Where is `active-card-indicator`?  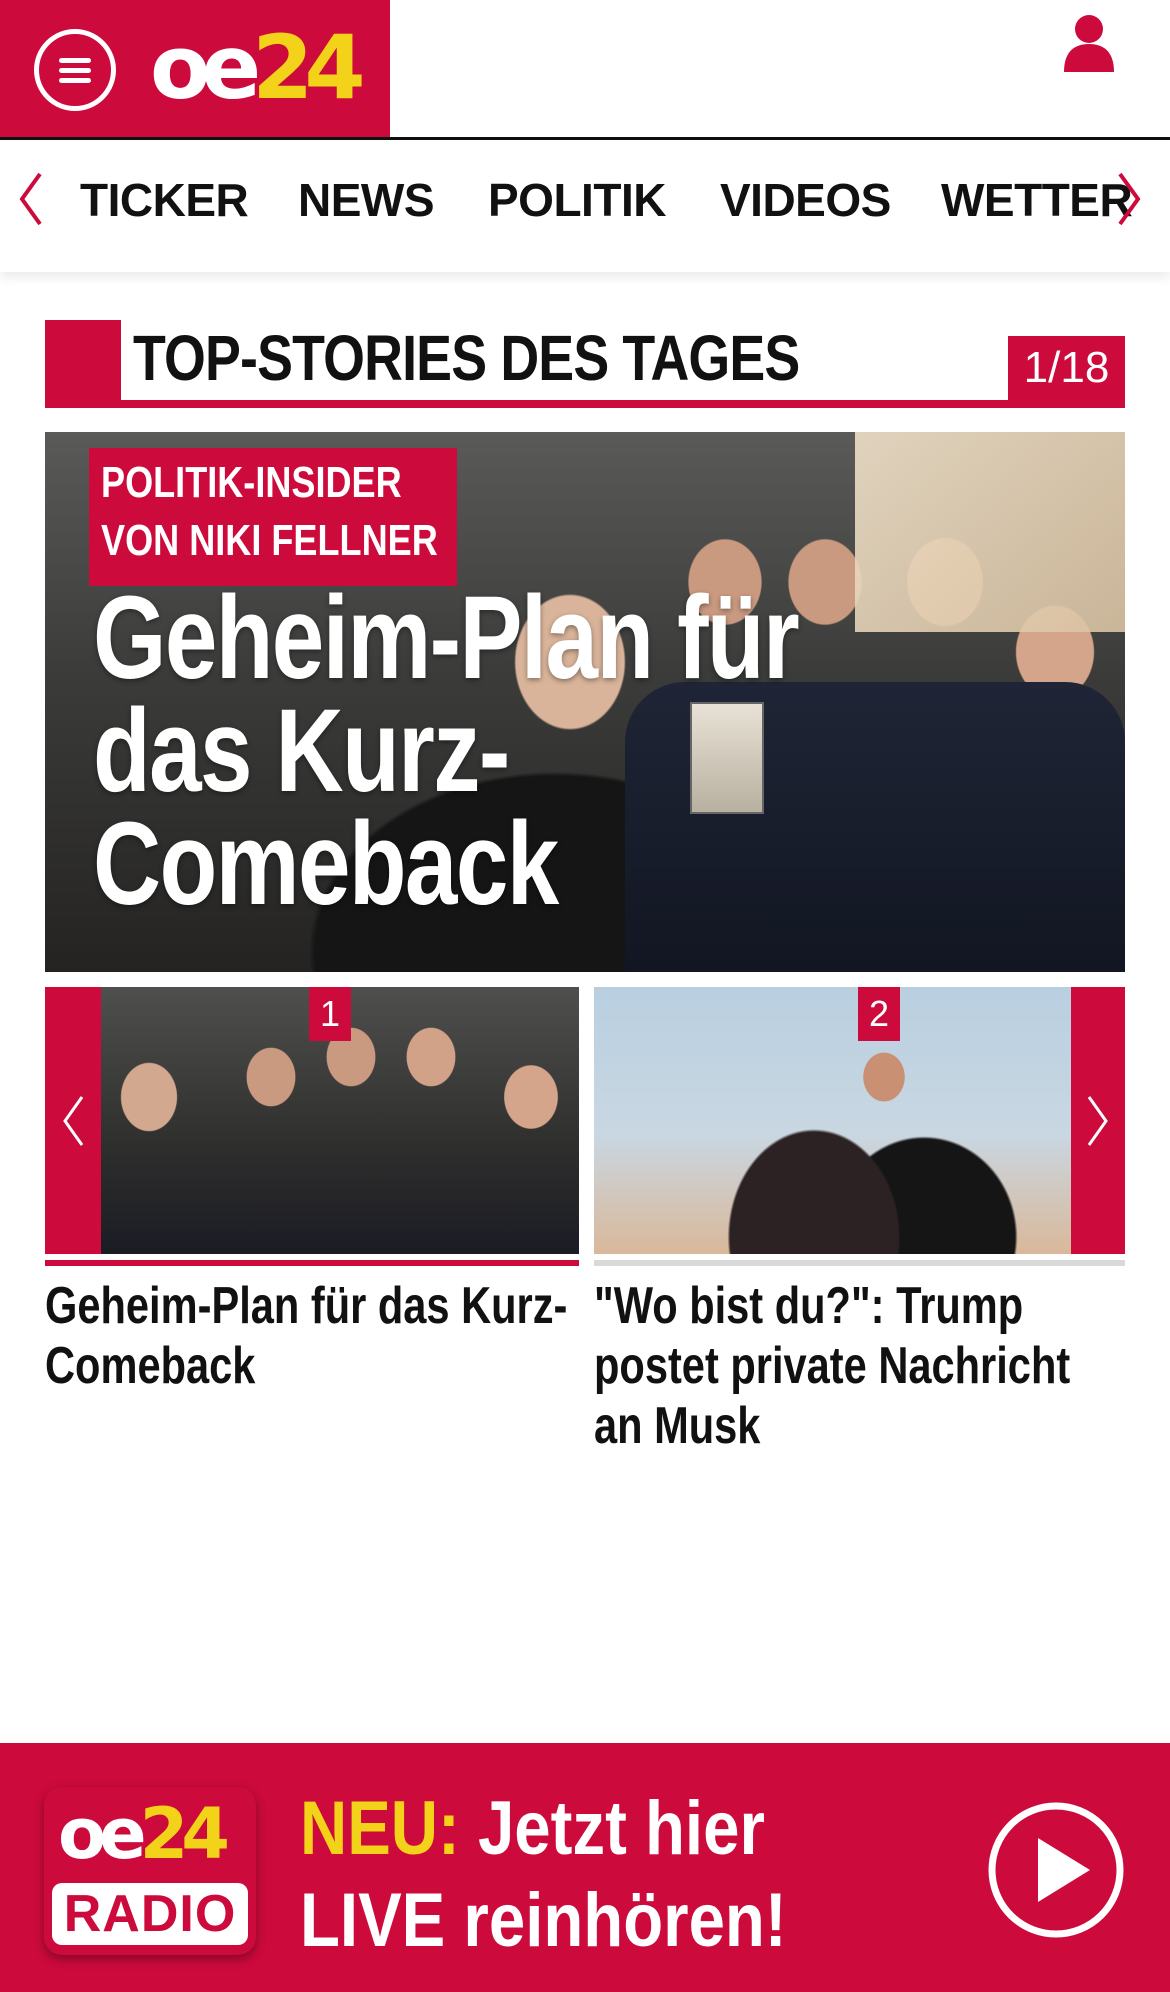
active-card-indicator is located at coordinates (312, 1263).